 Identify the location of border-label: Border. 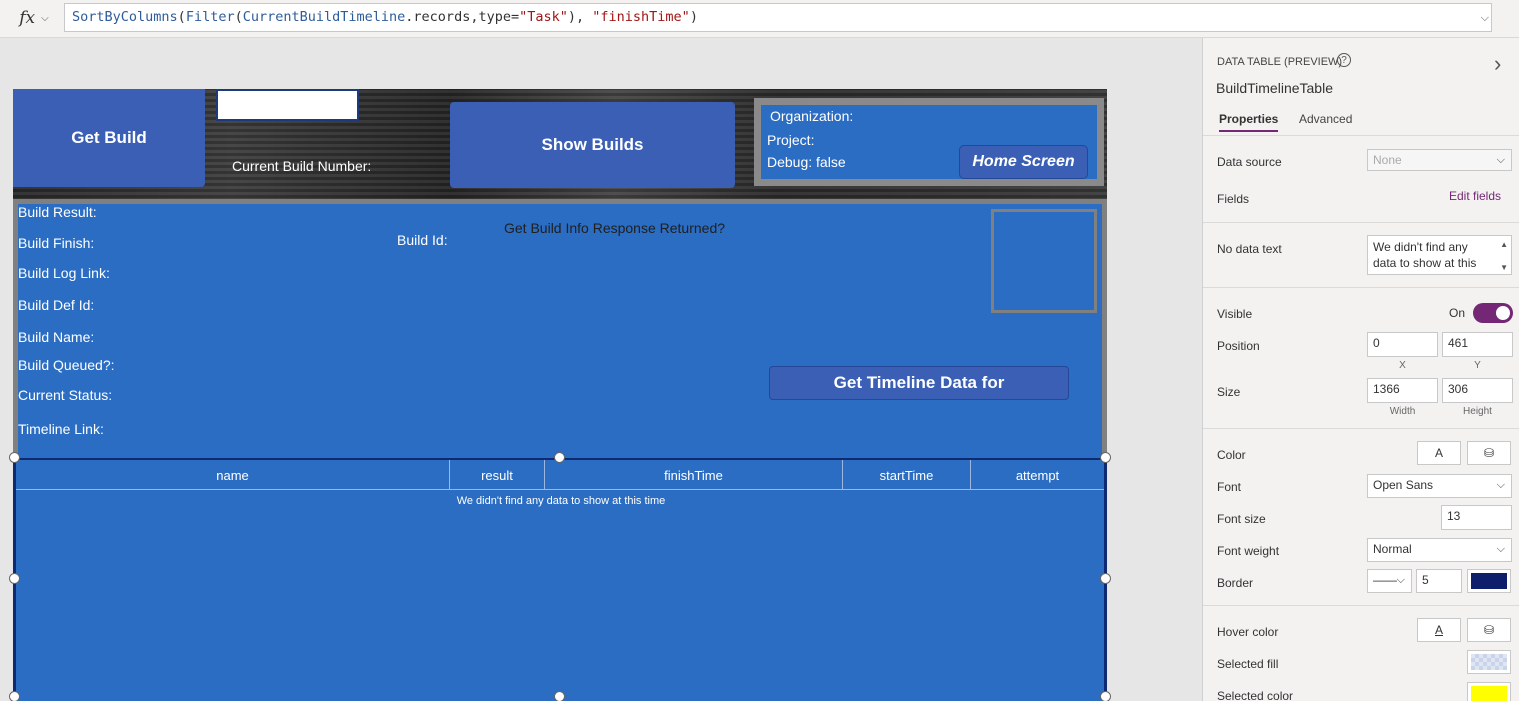
(1235, 583).